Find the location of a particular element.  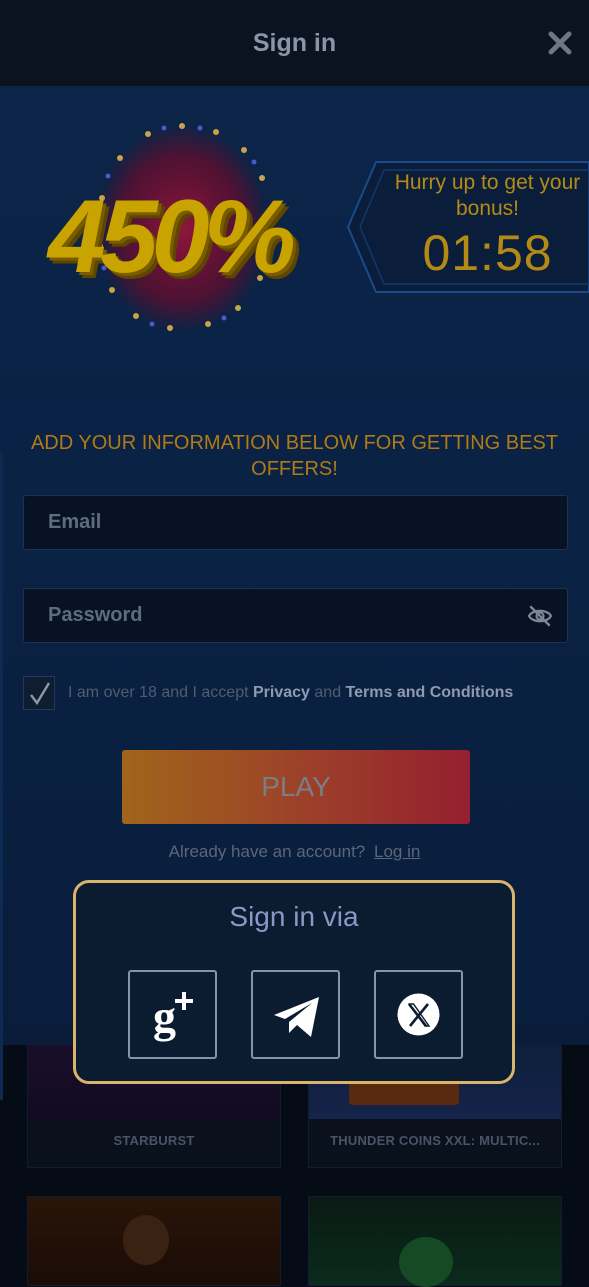

eye-off-icon is located at coordinates (540, 616).